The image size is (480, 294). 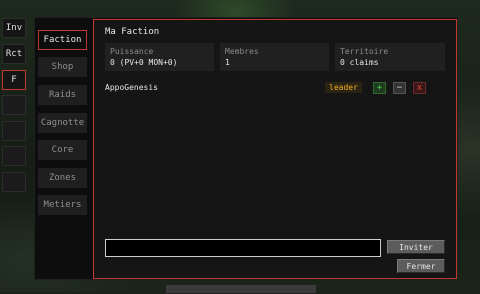 I want to click on demote-button: −, so click(x=399, y=88).